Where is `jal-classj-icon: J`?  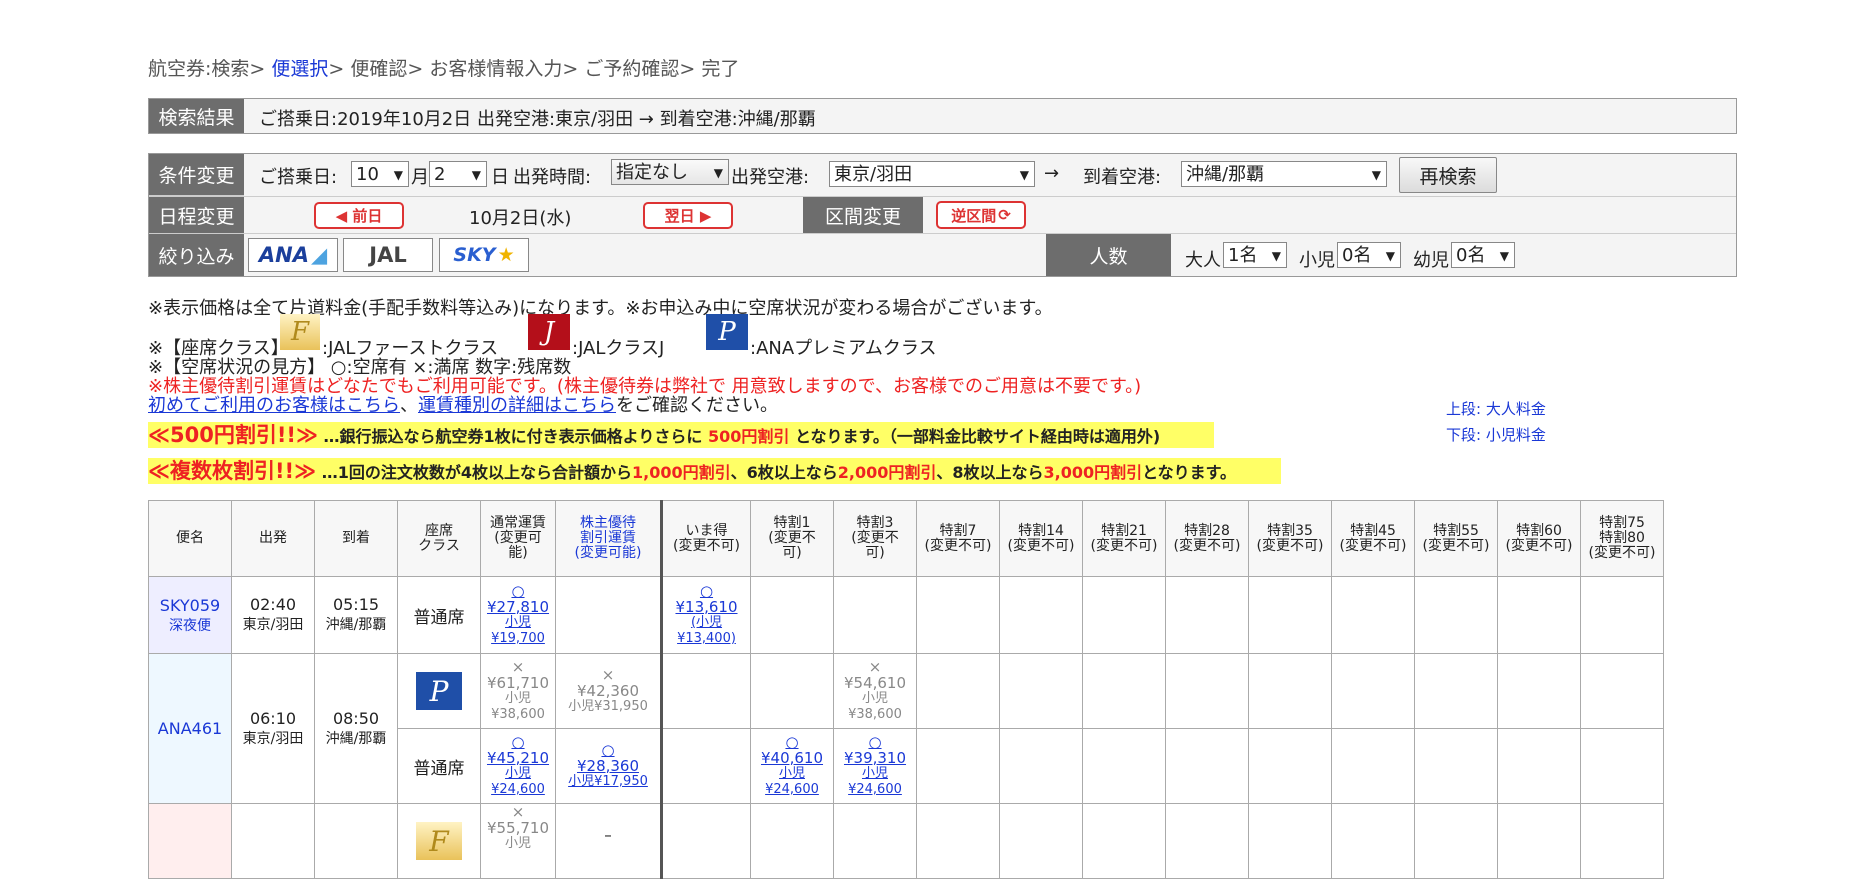 jal-classj-icon: J is located at coordinates (549, 332).